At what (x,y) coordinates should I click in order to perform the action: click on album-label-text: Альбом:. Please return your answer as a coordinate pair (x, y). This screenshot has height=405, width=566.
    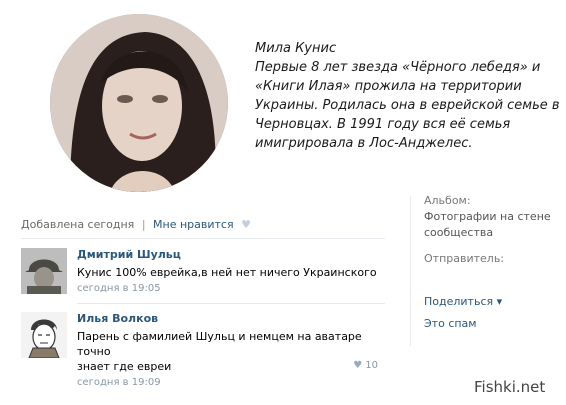
    Looking at the image, I should click on (447, 200).